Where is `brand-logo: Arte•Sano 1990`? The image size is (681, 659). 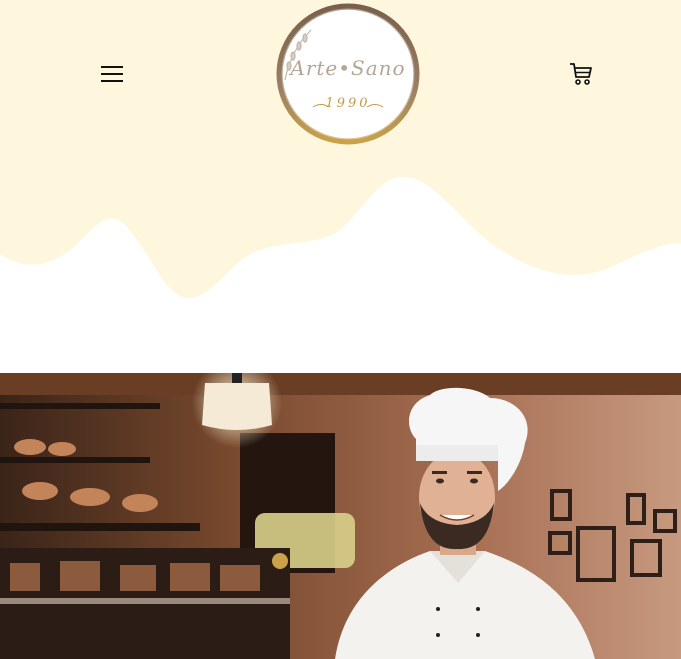 brand-logo: Arte•Sano 1990 is located at coordinates (348, 75).